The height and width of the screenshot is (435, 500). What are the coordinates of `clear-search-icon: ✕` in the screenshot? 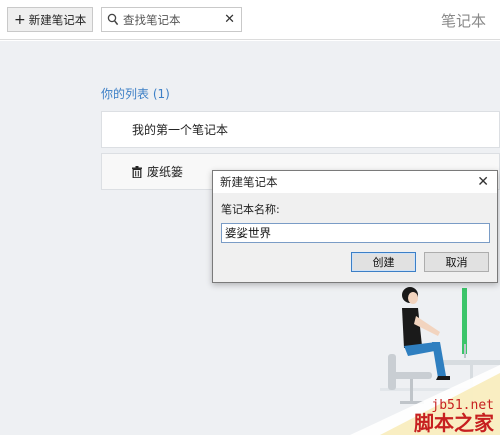 It's located at (229, 19).